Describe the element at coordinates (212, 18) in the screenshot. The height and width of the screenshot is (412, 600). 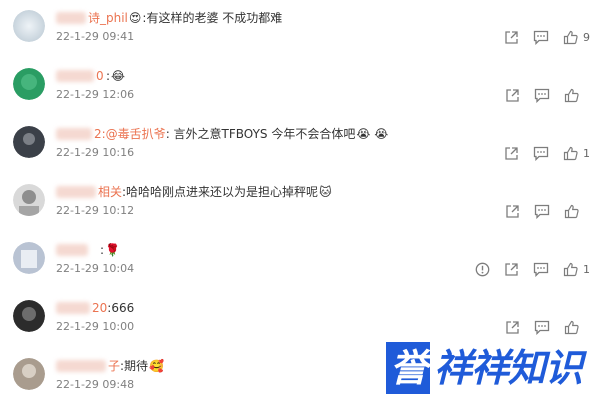
I see `comment-text: :有这样的老婆 不成功都难` at that location.